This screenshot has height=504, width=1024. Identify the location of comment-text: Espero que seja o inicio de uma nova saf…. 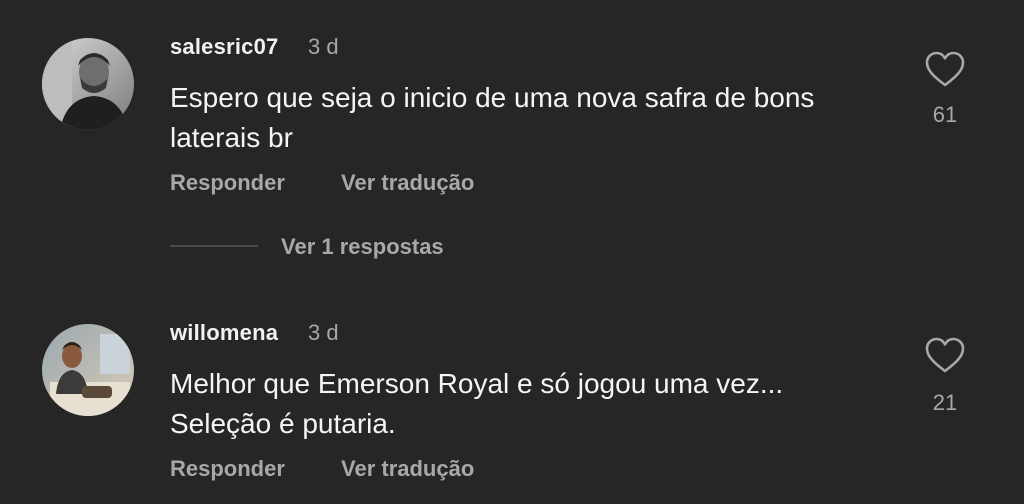
(530, 118).